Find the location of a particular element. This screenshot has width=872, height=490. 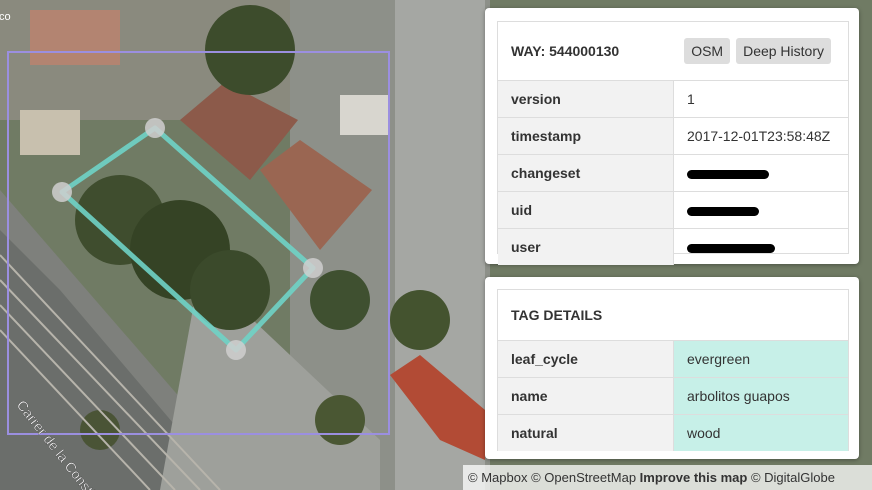

attr-value: 1 is located at coordinates (691, 99).